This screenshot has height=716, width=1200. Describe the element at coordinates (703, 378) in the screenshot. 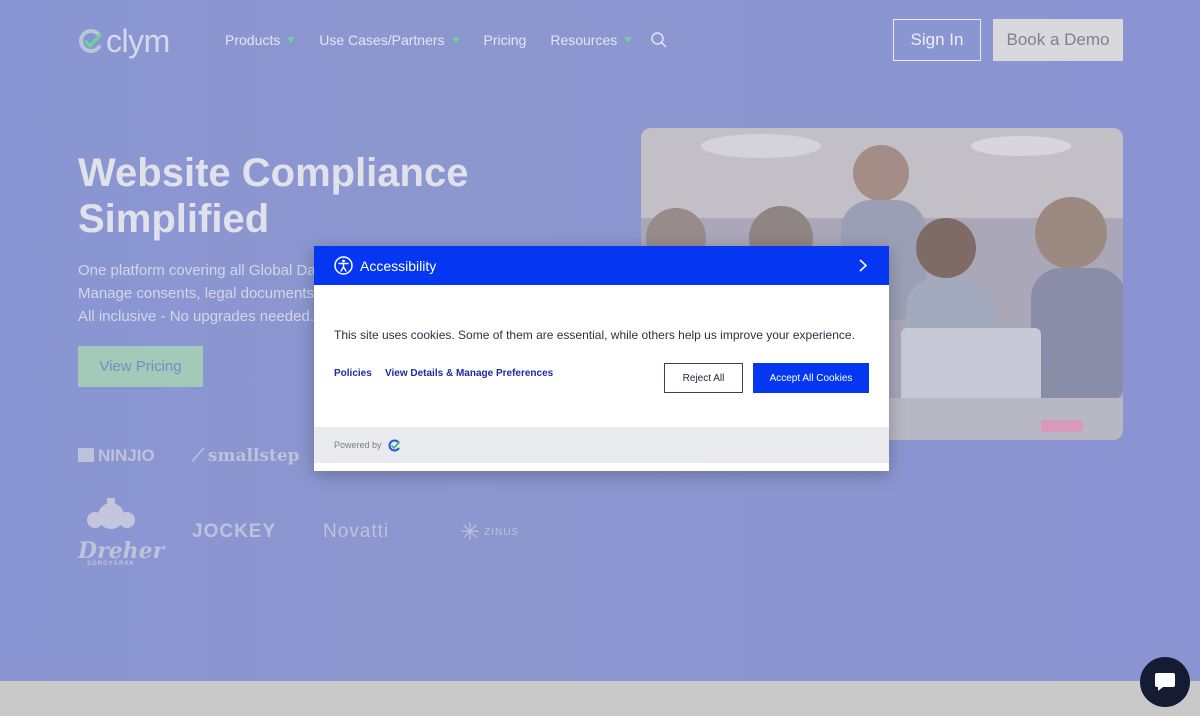

I see `reject-all-button: Reject All` at that location.